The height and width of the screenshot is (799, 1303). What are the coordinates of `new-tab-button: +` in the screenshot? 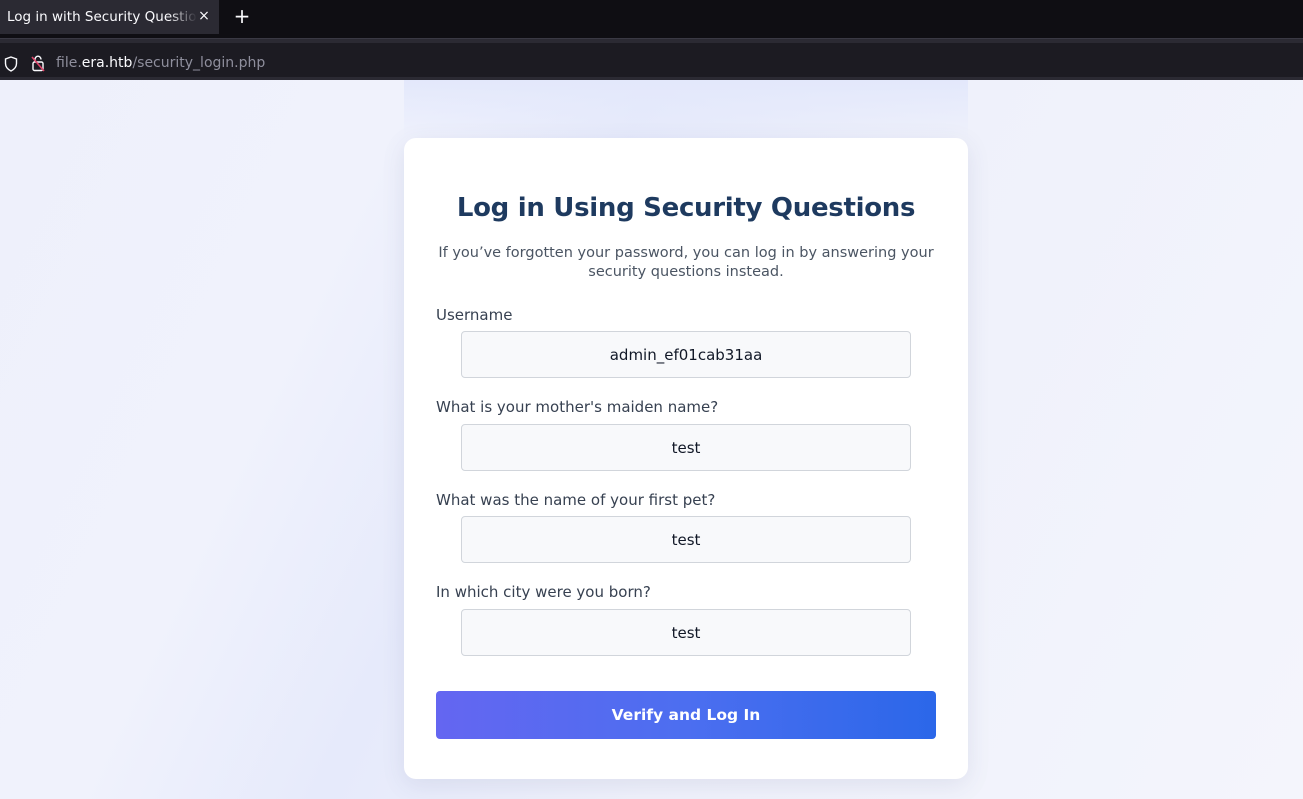 It's located at (242, 17).